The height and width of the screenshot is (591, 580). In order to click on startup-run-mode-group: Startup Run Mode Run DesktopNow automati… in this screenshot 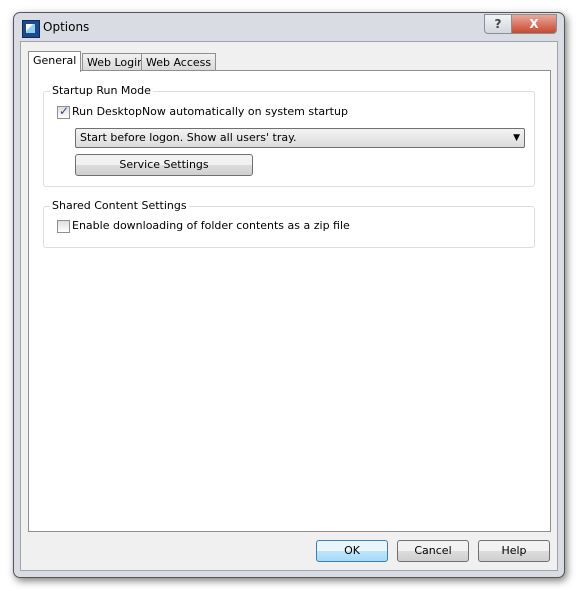, I will do `click(289, 135)`.